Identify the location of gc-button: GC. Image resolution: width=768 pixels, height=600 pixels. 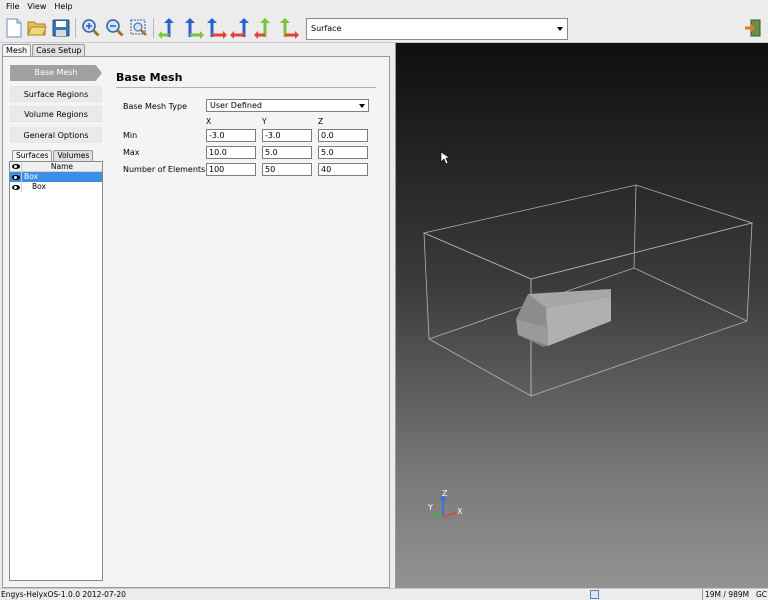
(761, 594).